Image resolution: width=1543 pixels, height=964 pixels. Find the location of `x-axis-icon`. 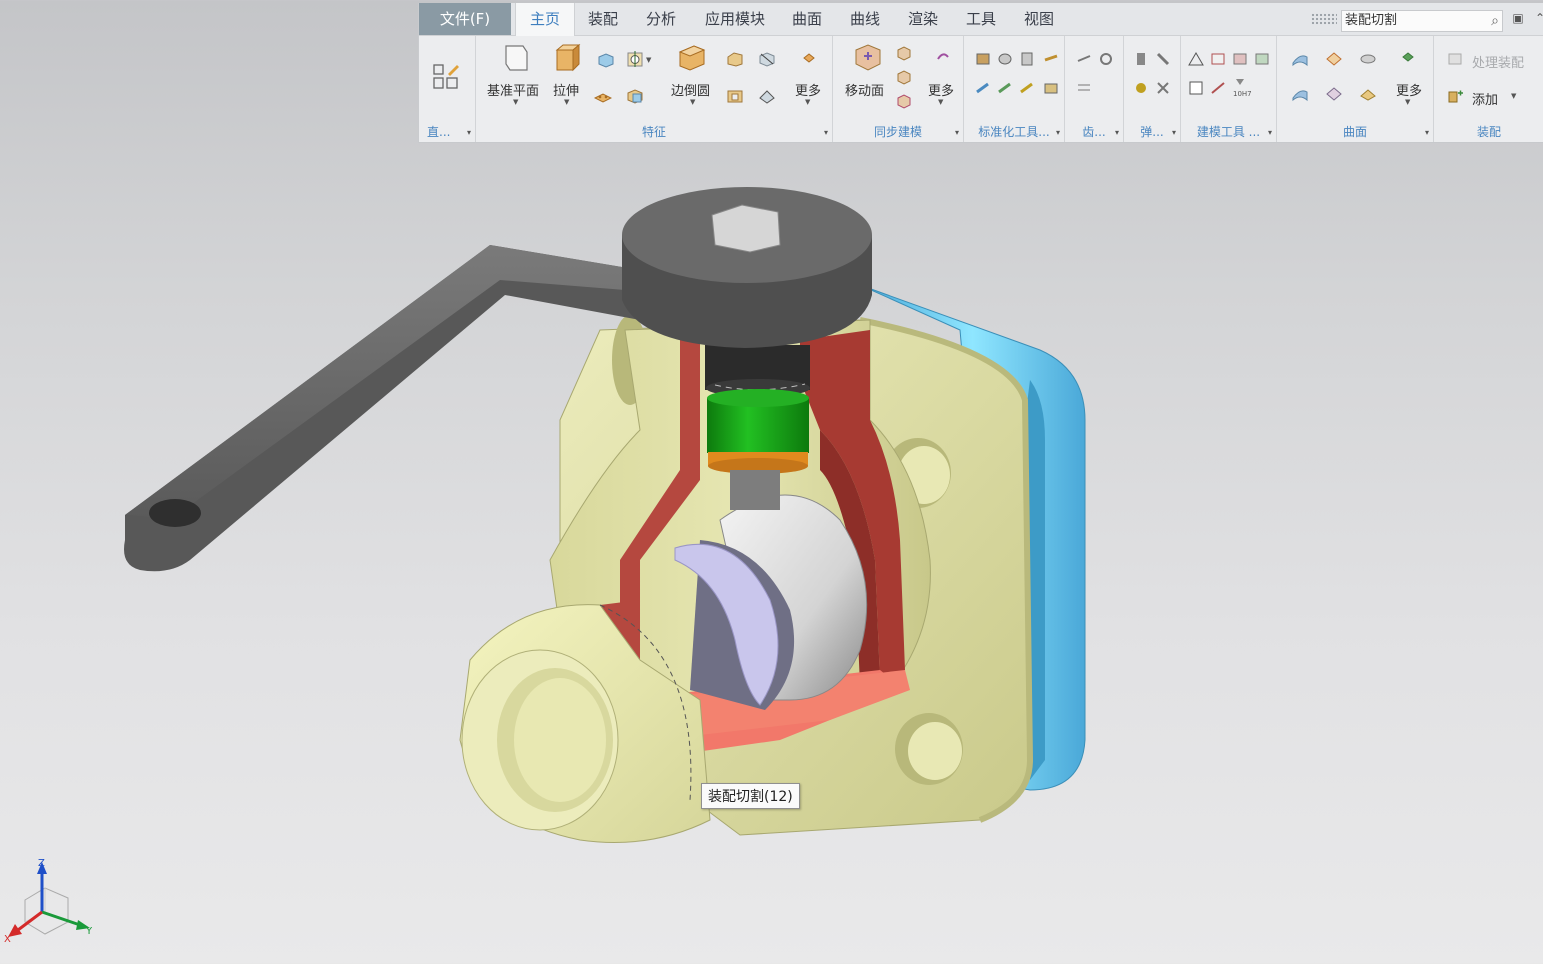

x-axis-icon is located at coordinates (30, 921).